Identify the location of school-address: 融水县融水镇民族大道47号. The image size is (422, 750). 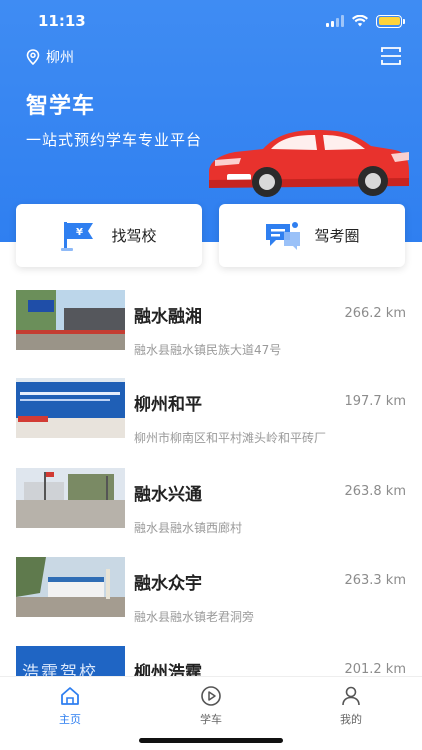
(208, 350).